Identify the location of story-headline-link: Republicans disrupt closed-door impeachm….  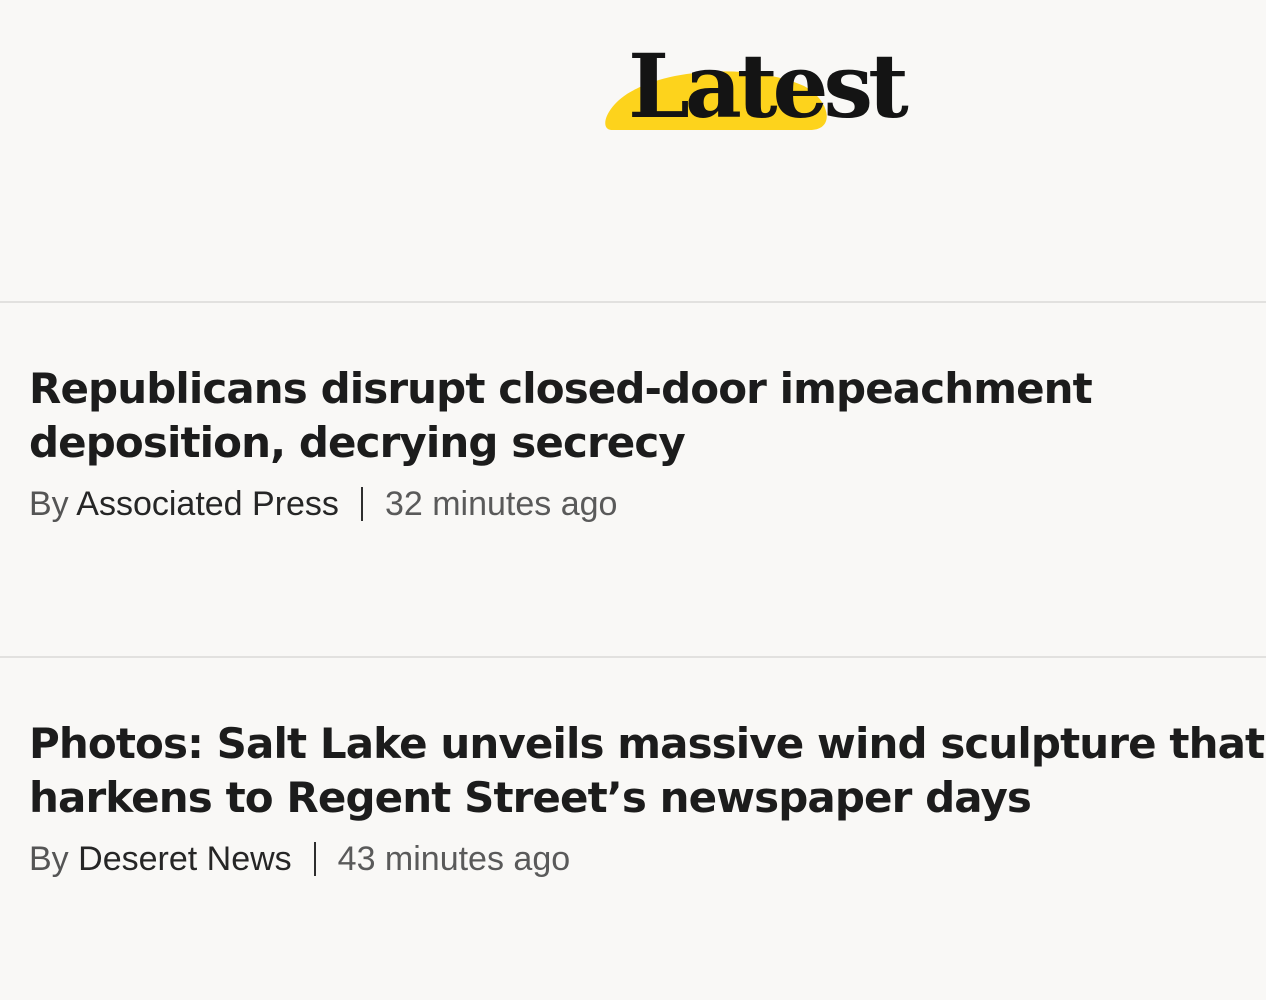
(636, 416).